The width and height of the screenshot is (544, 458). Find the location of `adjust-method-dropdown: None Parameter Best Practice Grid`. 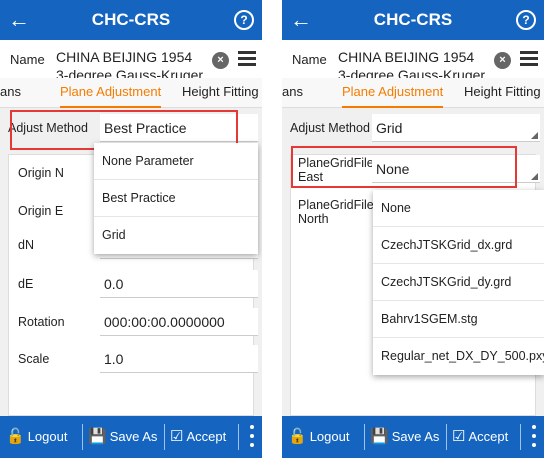

adjust-method-dropdown: None Parameter Best Practice Grid is located at coordinates (176, 198).